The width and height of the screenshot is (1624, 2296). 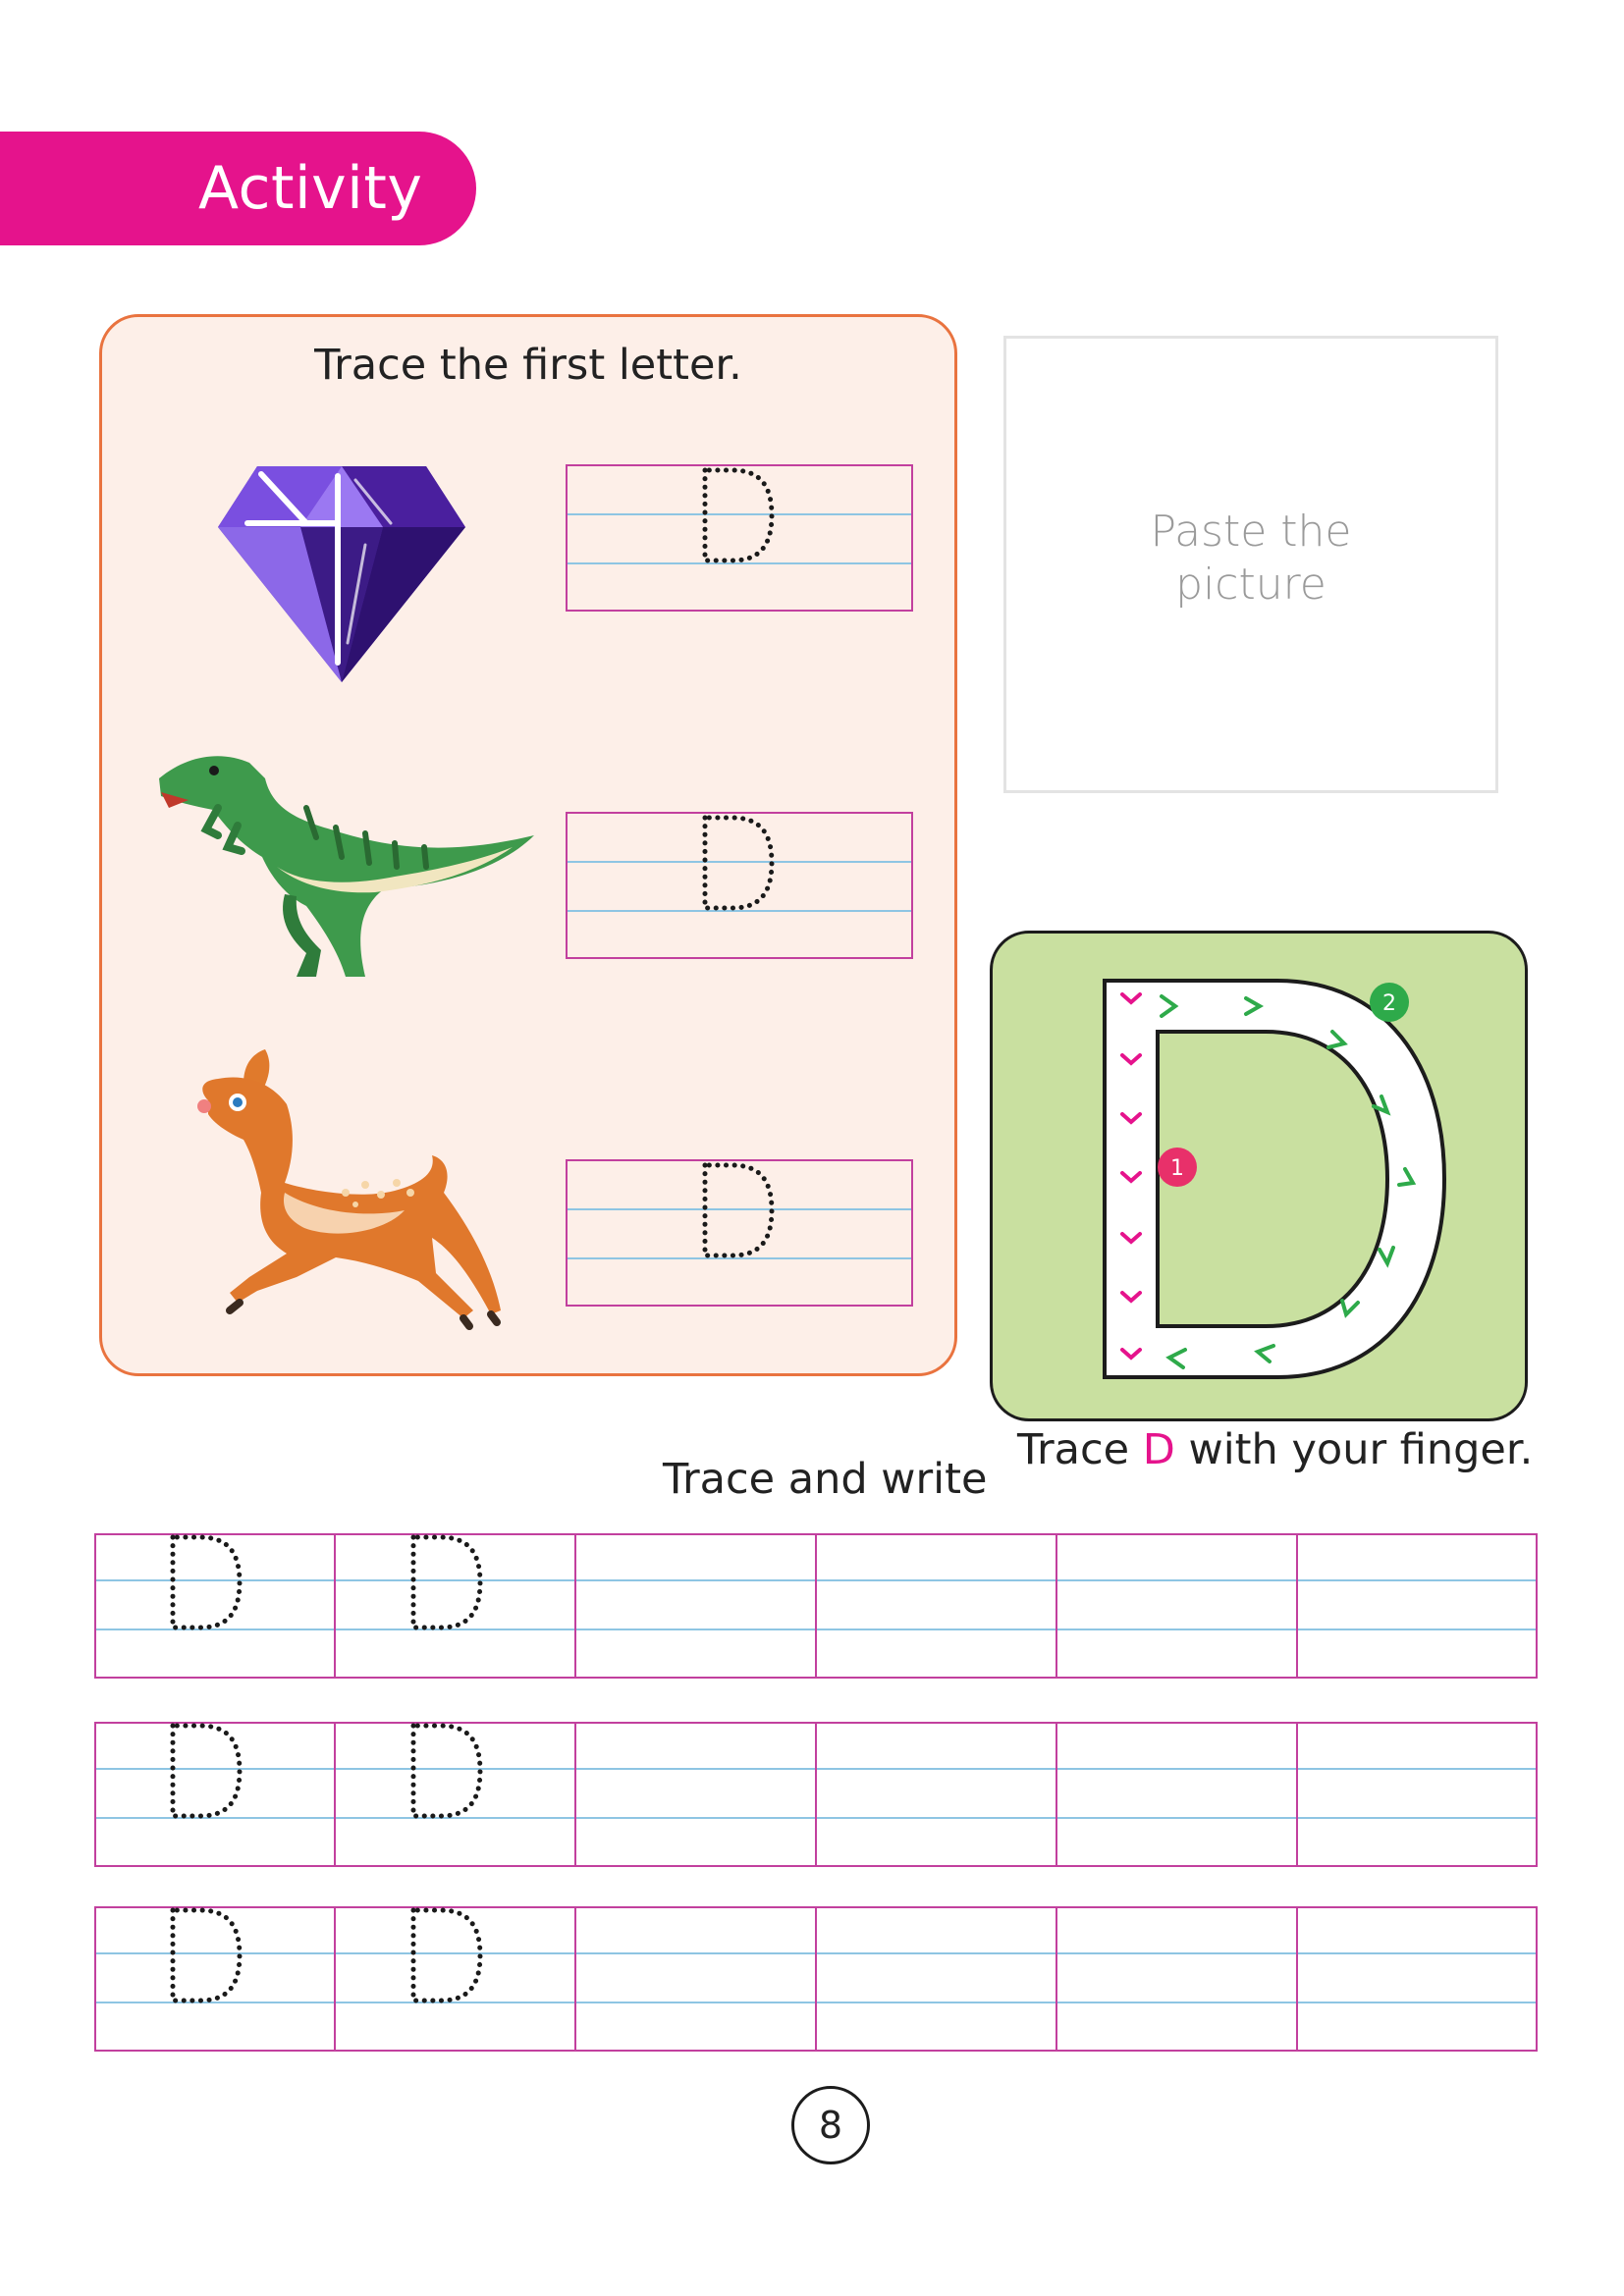 What do you see at coordinates (341, 574) in the screenshot?
I see `diamond-picture` at bounding box center [341, 574].